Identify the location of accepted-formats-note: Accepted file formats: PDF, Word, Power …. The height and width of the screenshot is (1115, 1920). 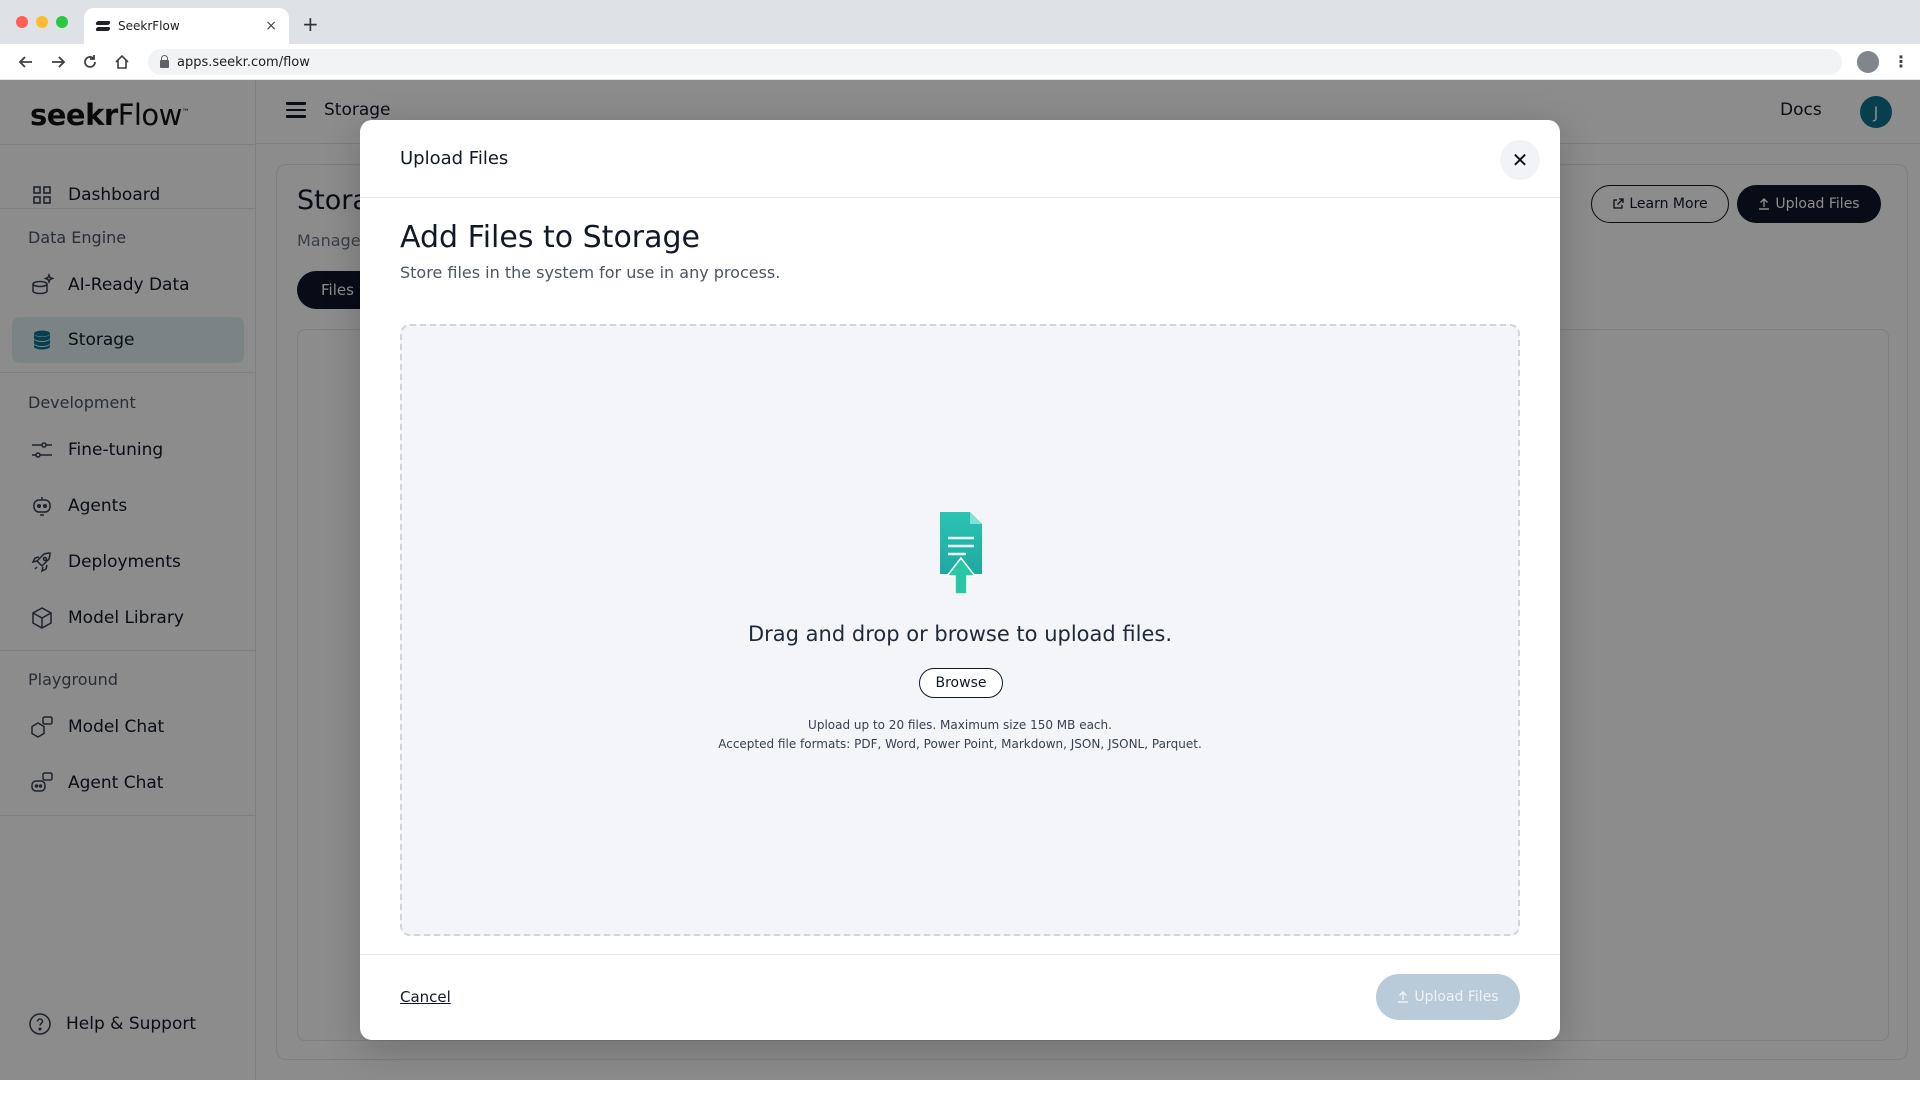
(960, 744).